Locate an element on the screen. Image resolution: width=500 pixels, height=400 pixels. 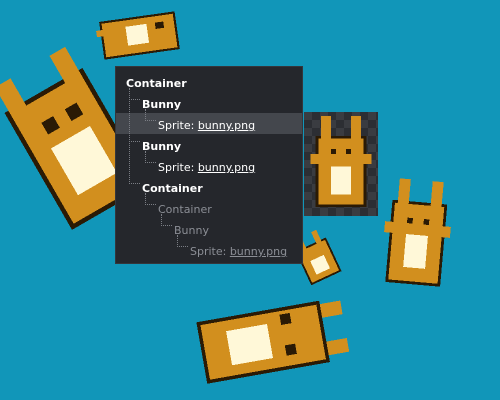
tree-node-container-hidden: Container is located at coordinates (185, 209).